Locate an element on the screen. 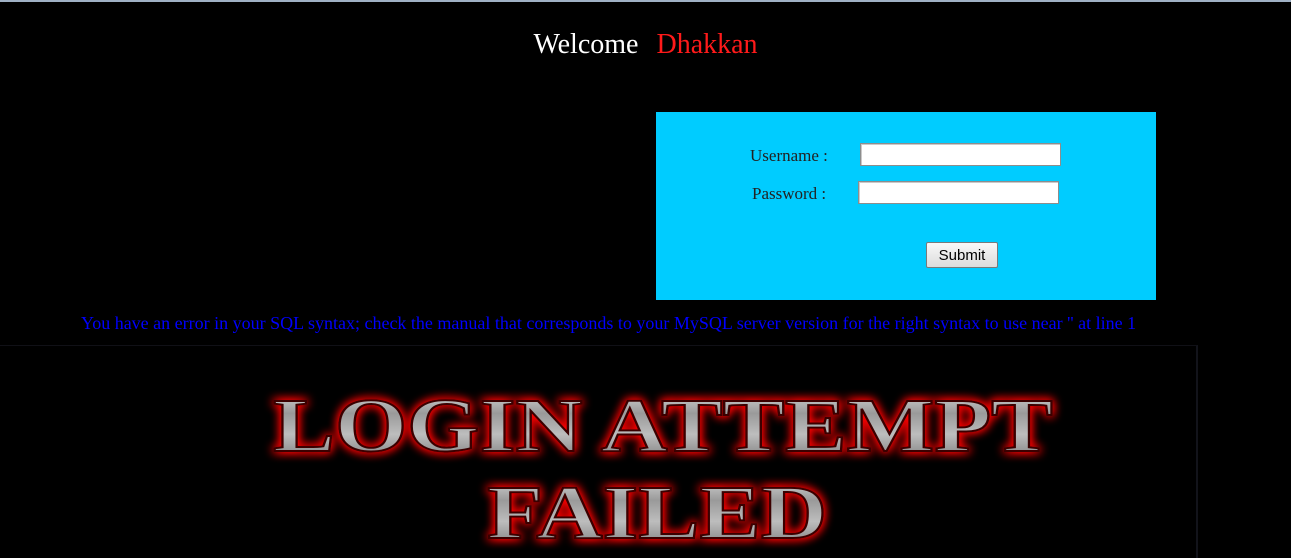  browser-top-border is located at coordinates (645, 1).